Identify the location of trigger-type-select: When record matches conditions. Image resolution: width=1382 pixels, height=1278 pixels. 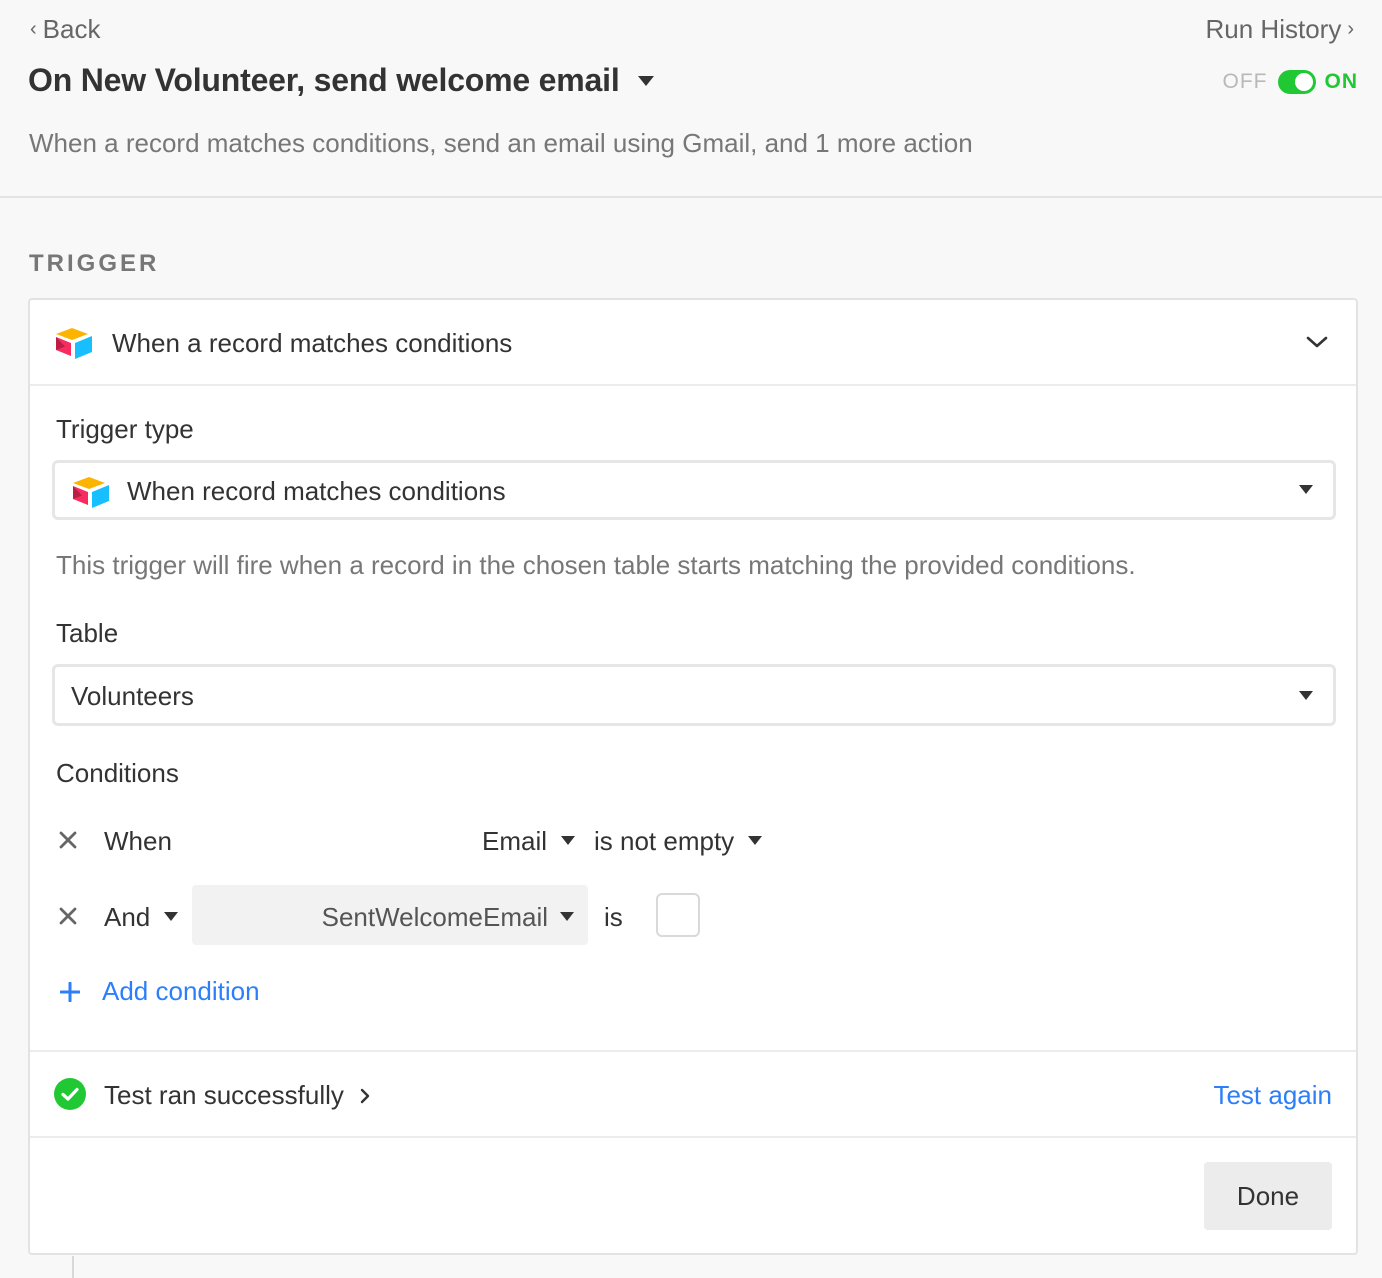
(694, 490).